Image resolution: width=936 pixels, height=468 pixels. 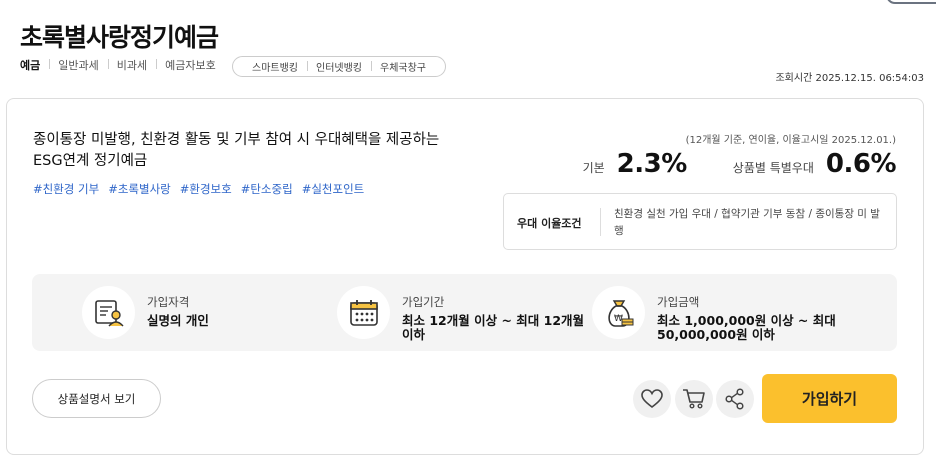 What do you see at coordinates (96, 398) in the screenshot?
I see `product-document-button: 상품설명서 보기` at bounding box center [96, 398].